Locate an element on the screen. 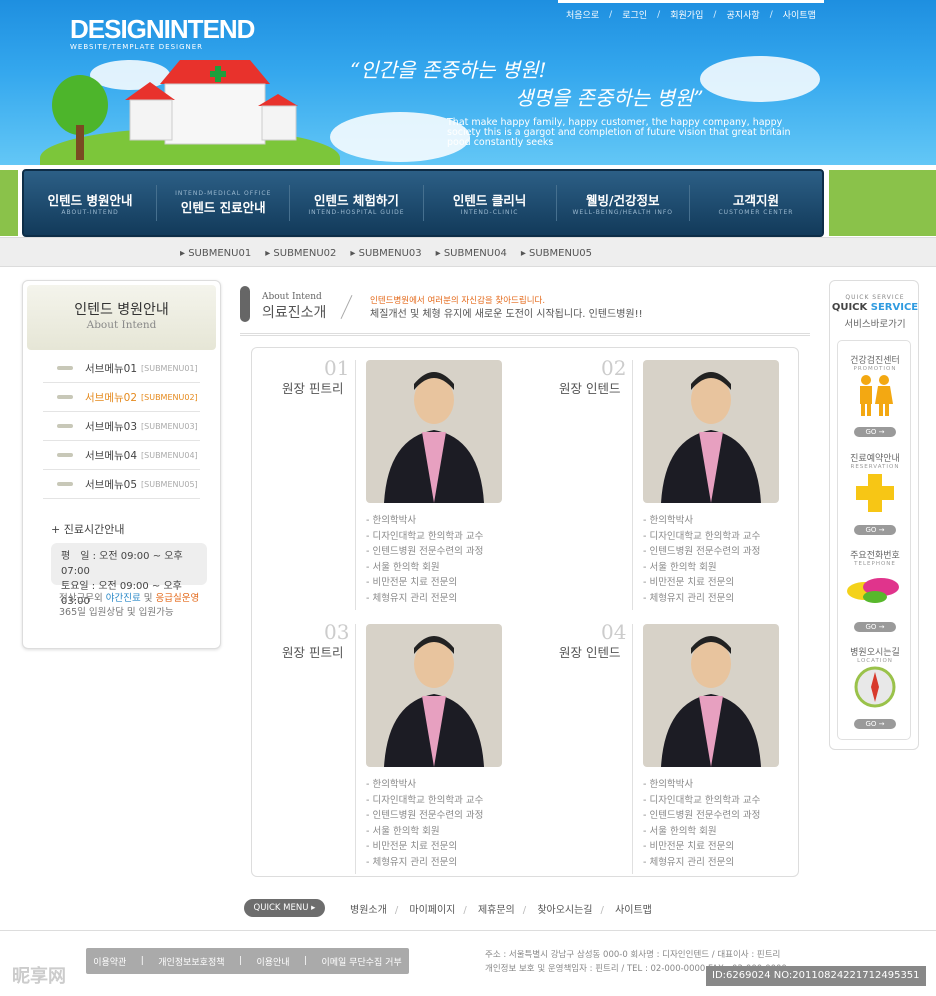  page-title: 의료진소개 is located at coordinates (294, 313).